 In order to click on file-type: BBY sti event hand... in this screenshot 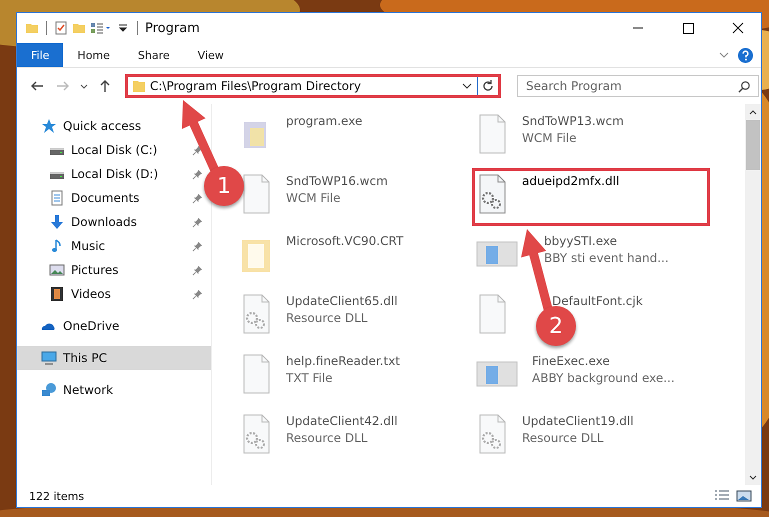, I will do `click(606, 258)`.